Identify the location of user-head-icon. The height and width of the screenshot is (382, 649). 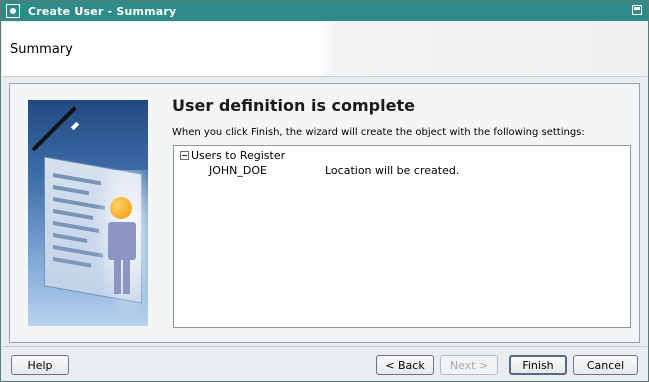
(121, 208).